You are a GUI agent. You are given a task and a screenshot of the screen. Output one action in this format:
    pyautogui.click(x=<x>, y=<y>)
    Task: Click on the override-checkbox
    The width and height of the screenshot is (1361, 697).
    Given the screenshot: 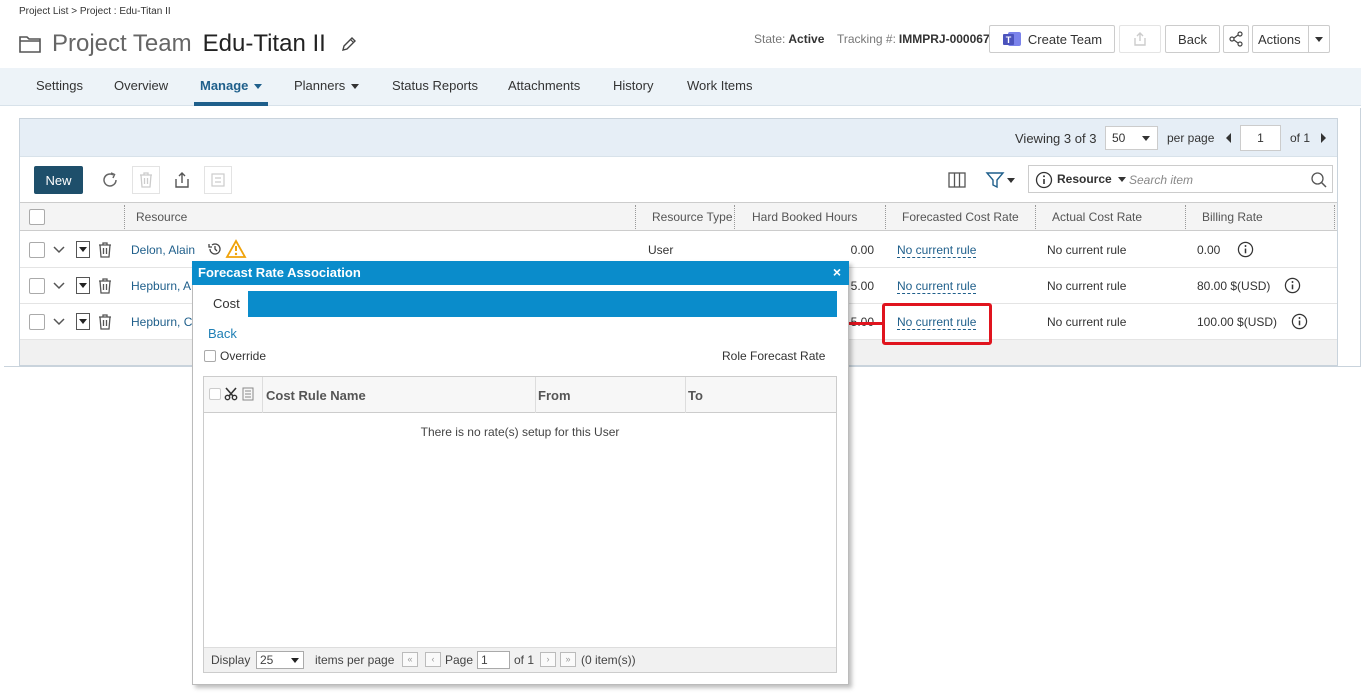 What is the action you would take?
    pyautogui.click(x=210, y=356)
    